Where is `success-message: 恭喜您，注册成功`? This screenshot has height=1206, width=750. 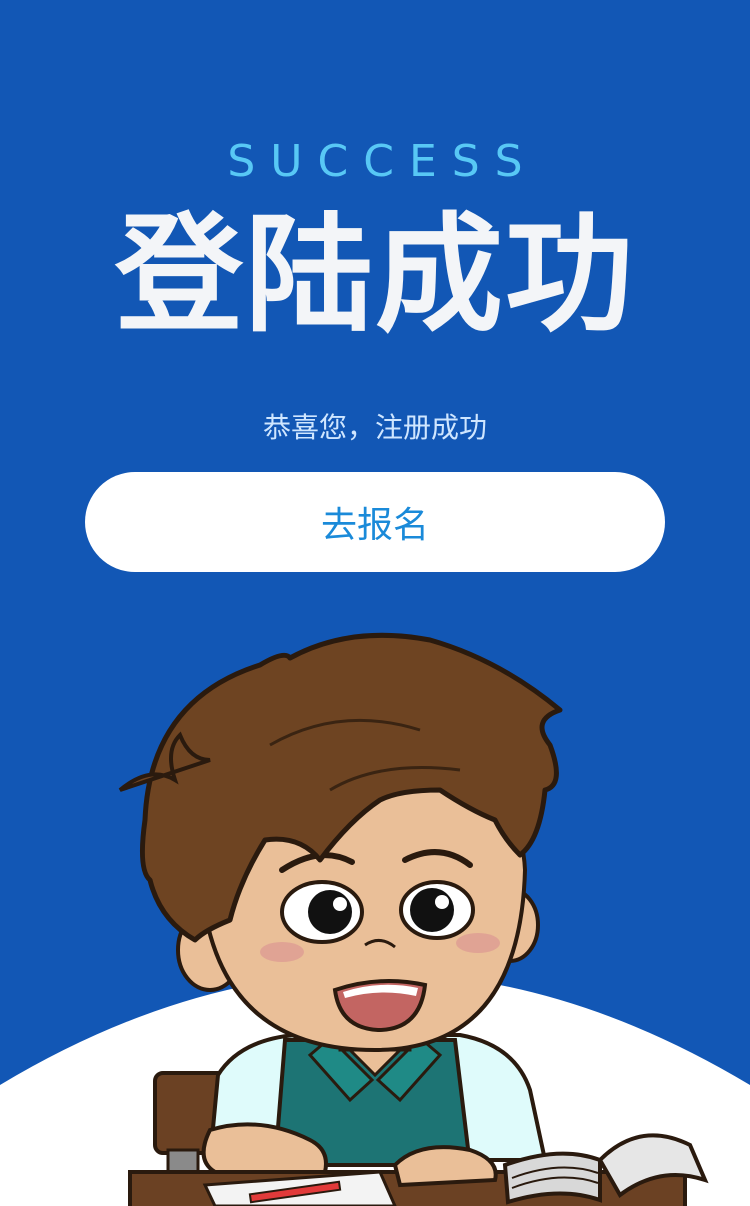 success-message: 恭喜您，注册成功 is located at coordinates (374, 427).